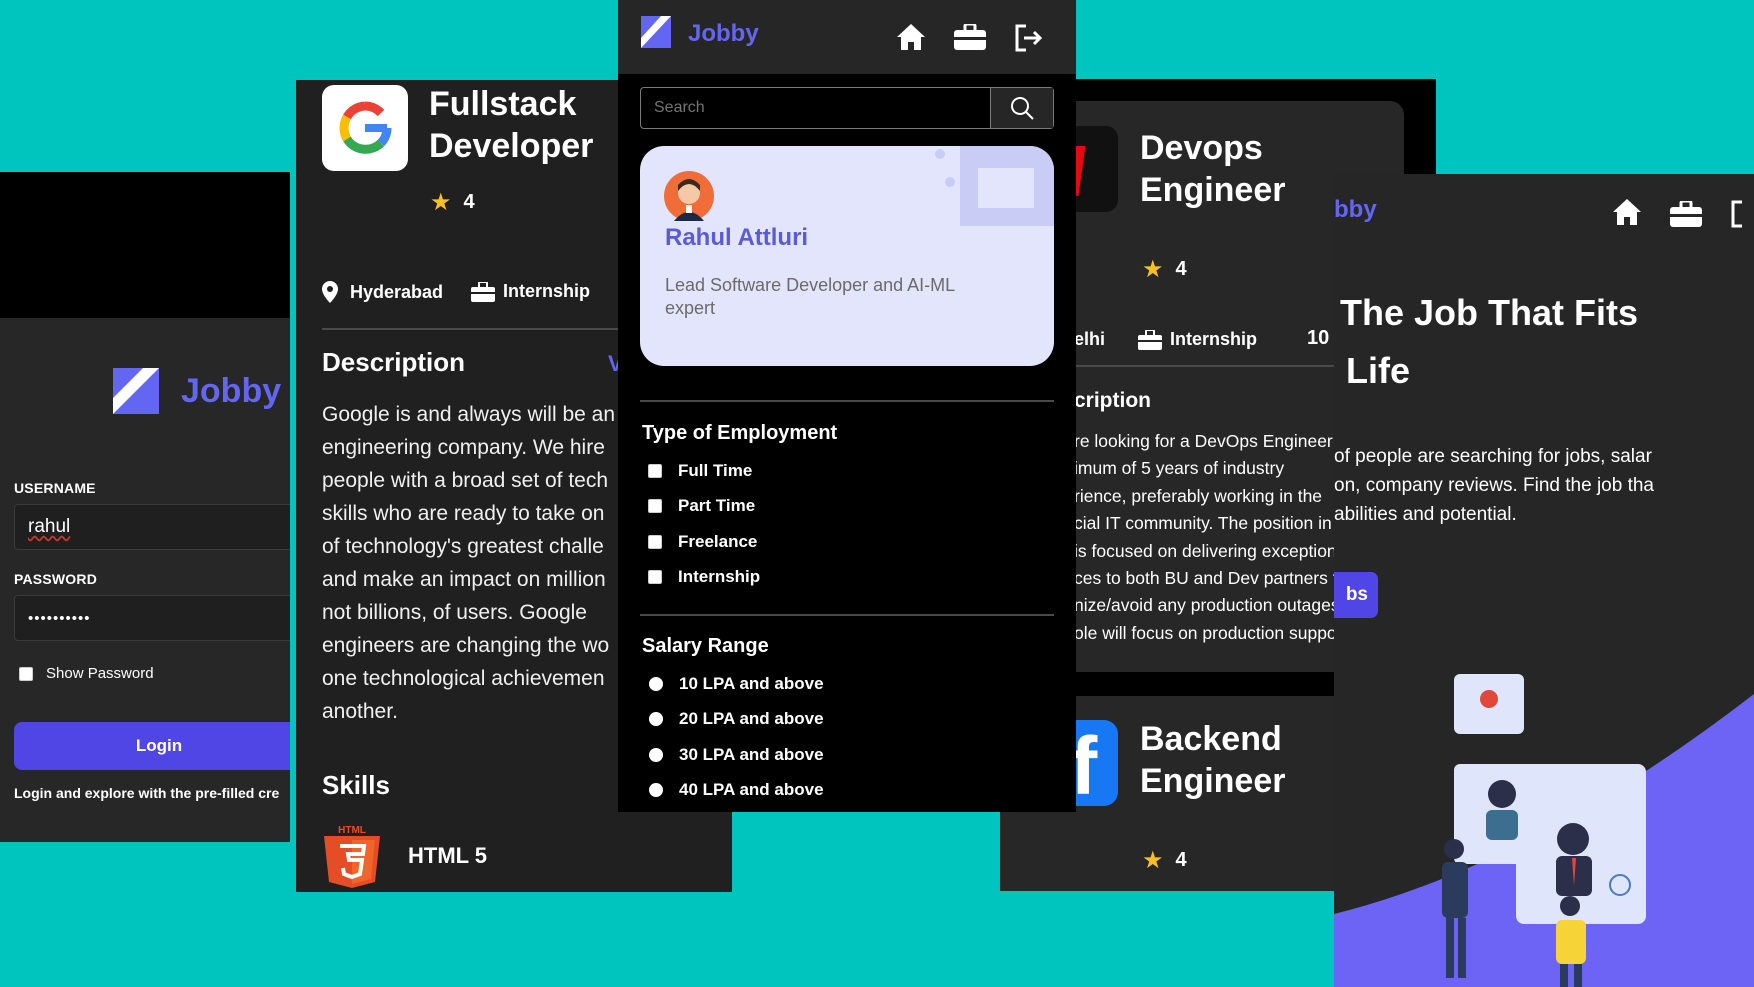 The width and height of the screenshot is (1754, 987). I want to click on salary-option-20: 20 LPA and above, so click(736, 720).